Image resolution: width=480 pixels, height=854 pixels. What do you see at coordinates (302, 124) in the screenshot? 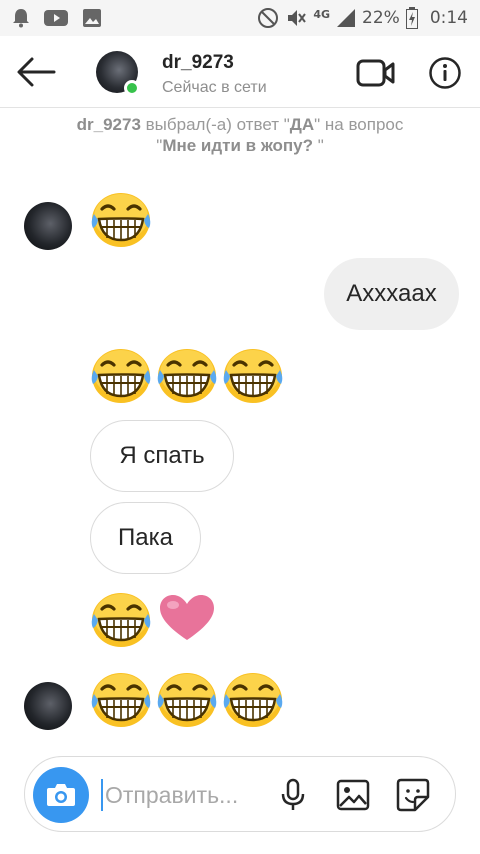
I see `system-message-answer: ДА` at bounding box center [302, 124].